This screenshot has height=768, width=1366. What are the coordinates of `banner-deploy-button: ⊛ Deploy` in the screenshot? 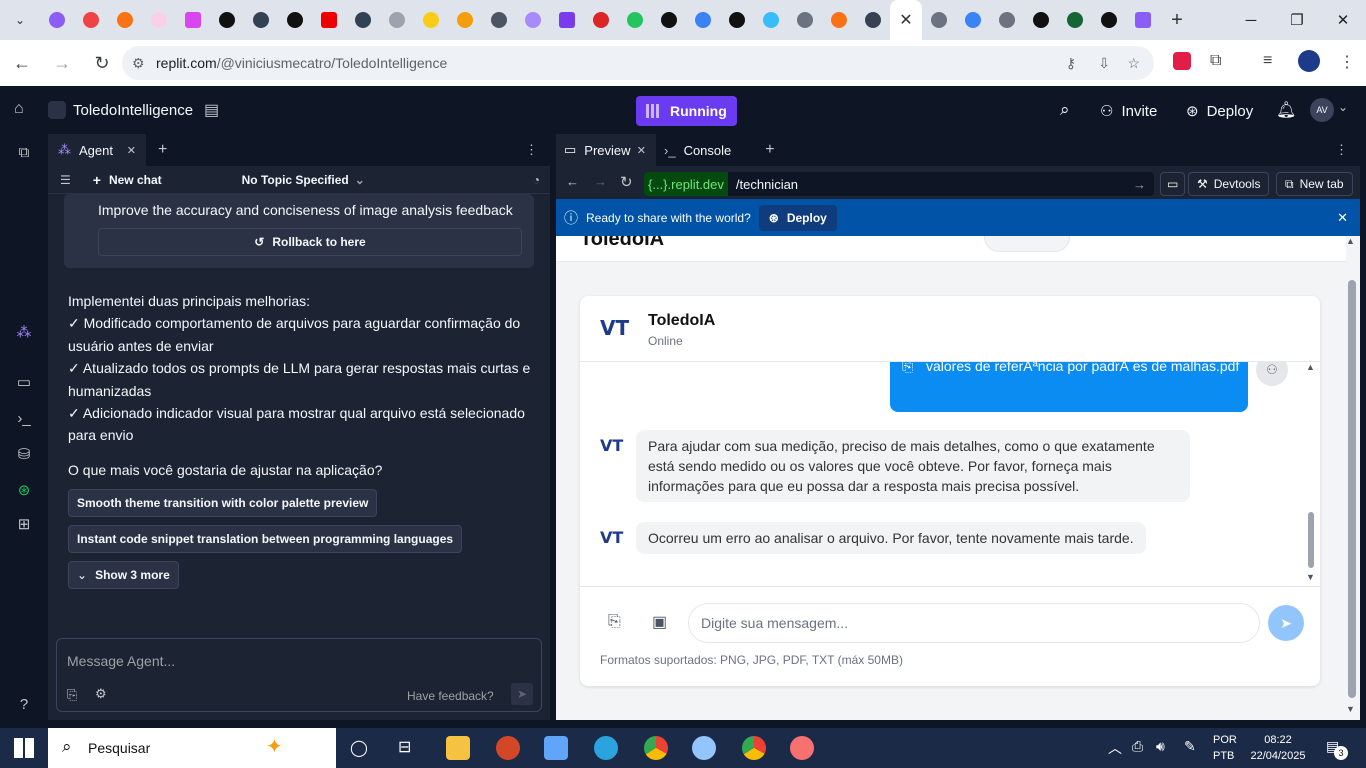 It's located at (797, 217).